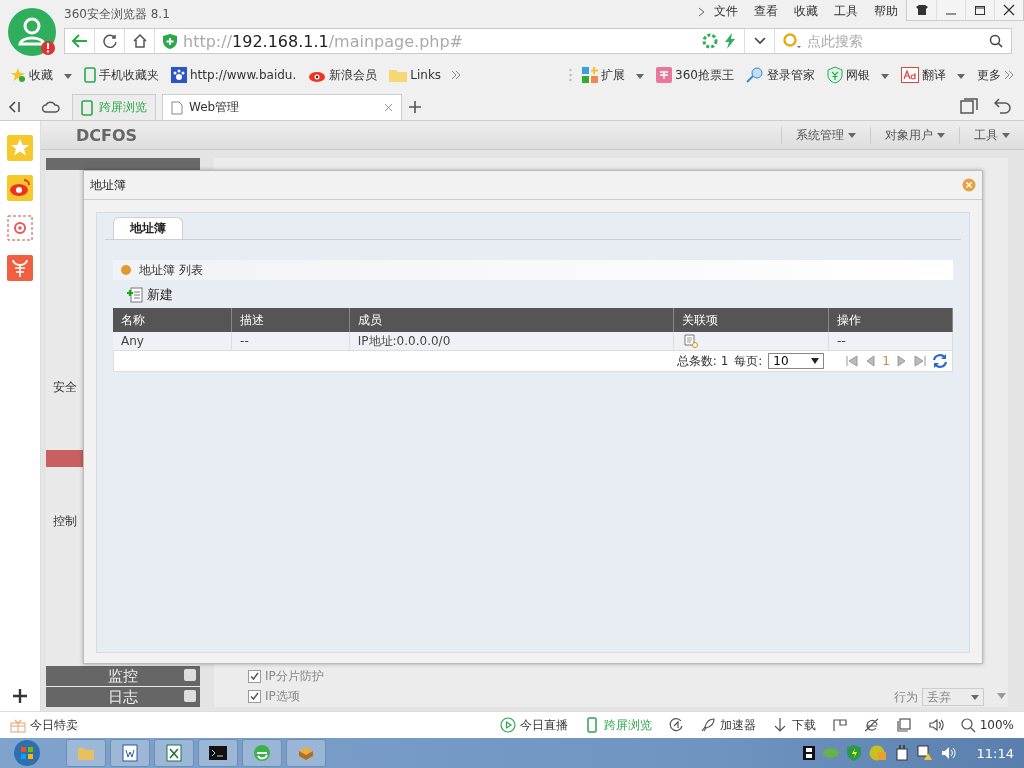 The image size is (1024, 768). Describe the element at coordinates (906, 697) in the screenshot. I see `action-label: 行为` at that location.